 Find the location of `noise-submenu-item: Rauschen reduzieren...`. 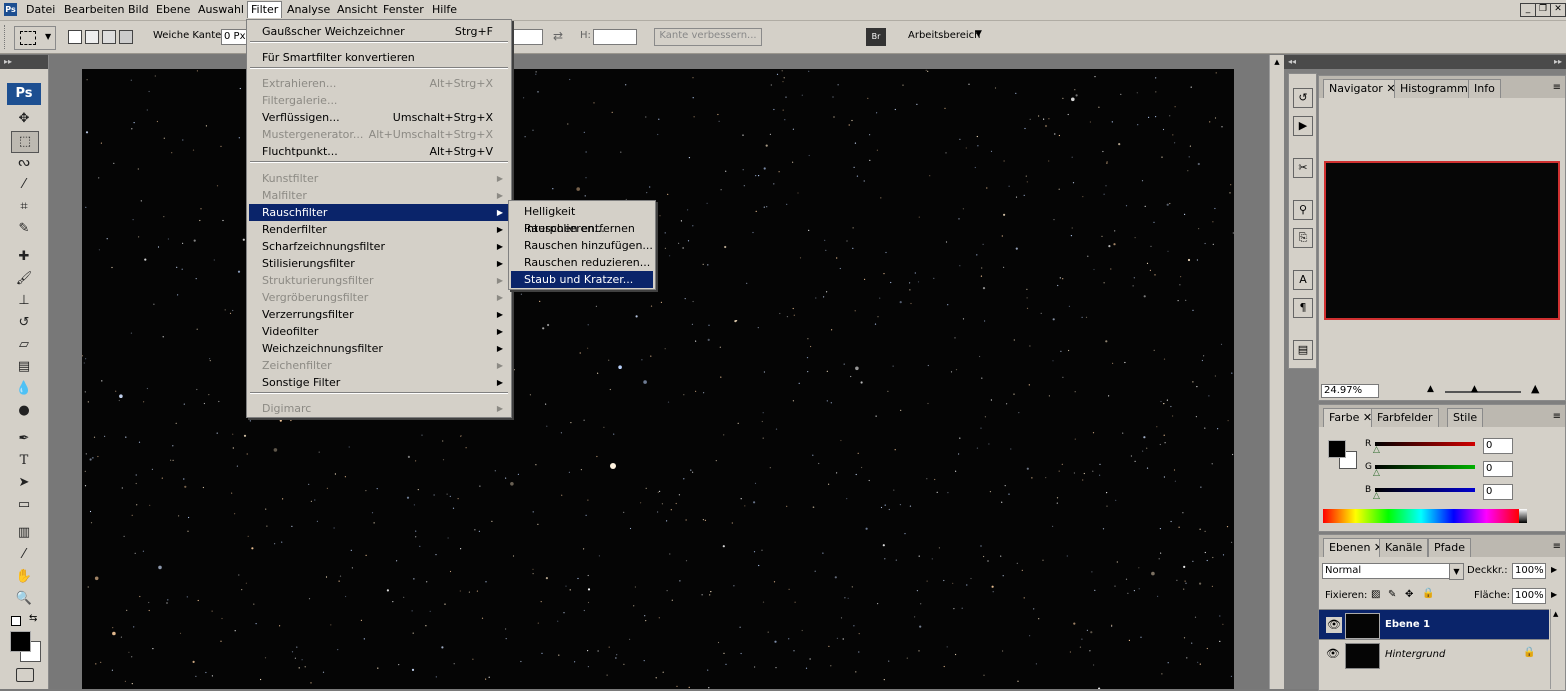

noise-submenu-item: Rauschen reduzieren... is located at coordinates (582, 262).